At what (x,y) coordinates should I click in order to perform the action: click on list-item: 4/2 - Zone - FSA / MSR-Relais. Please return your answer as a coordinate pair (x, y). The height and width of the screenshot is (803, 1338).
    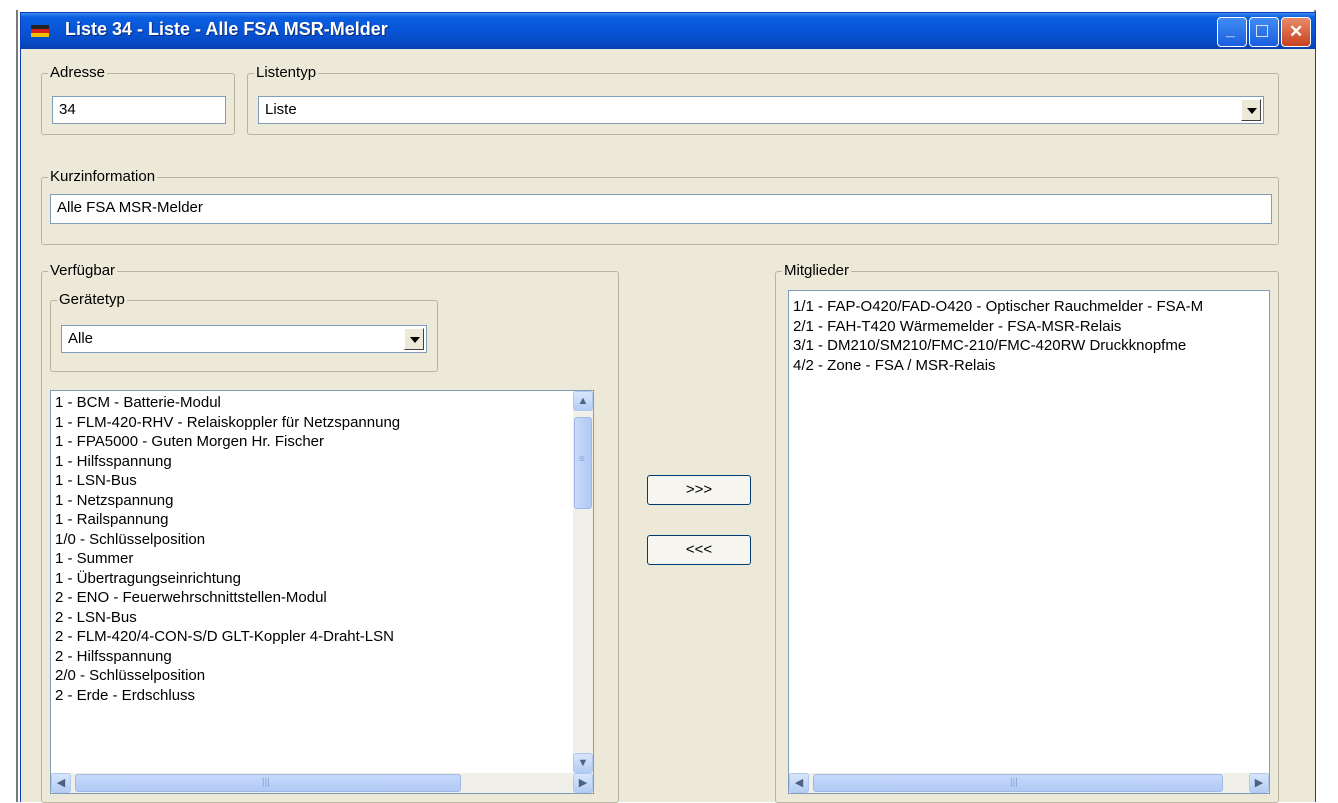
    Looking at the image, I should click on (1029, 366).